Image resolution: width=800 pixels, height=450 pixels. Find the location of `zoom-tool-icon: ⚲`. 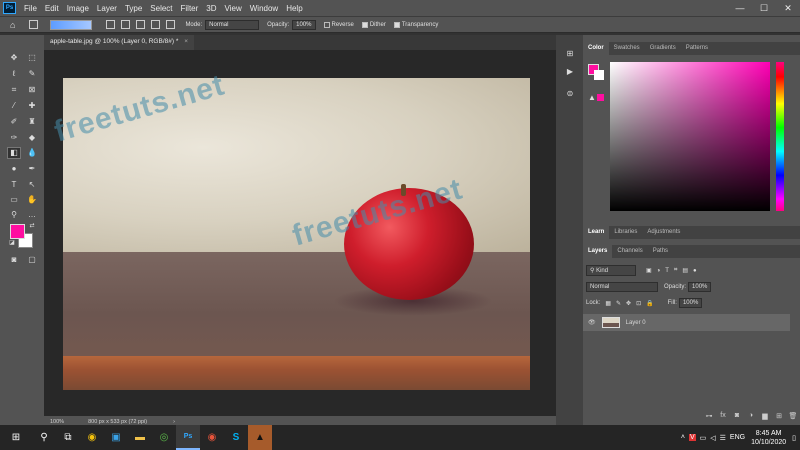

zoom-tool-icon: ⚲ is located at coordinates (14, 215).